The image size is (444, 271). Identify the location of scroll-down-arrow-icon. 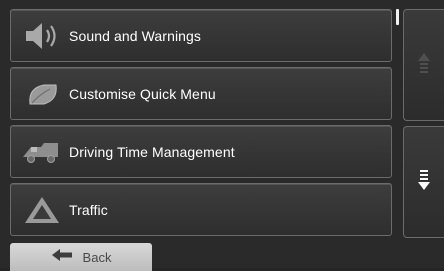
(424, 182).